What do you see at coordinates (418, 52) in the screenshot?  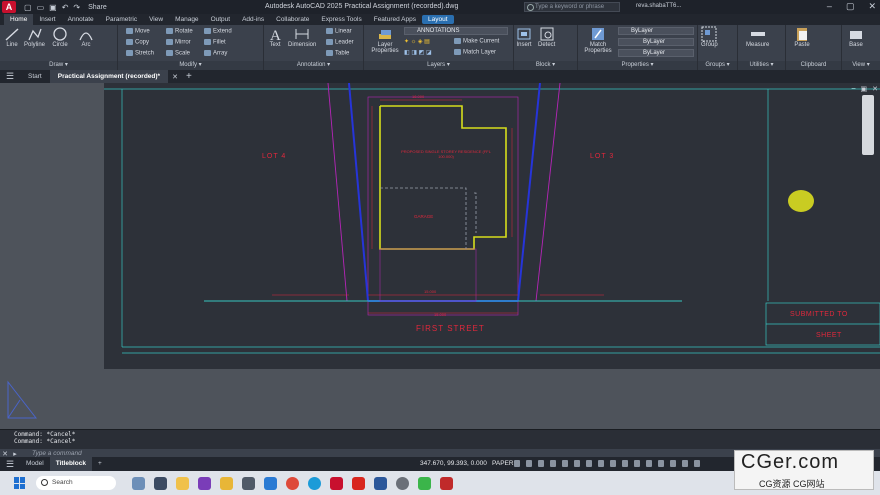 I see `layer-tool-icons: ◧ ◨ ◩ ◪` at bounding box center [418, 52].